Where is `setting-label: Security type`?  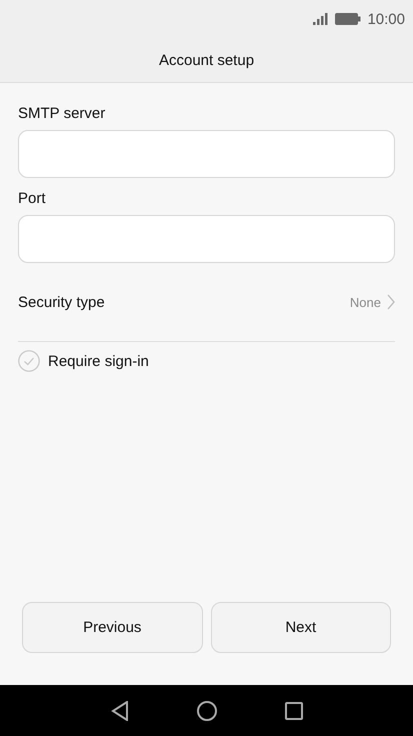 setting-label: Security type is located at coordinates (61, 302).